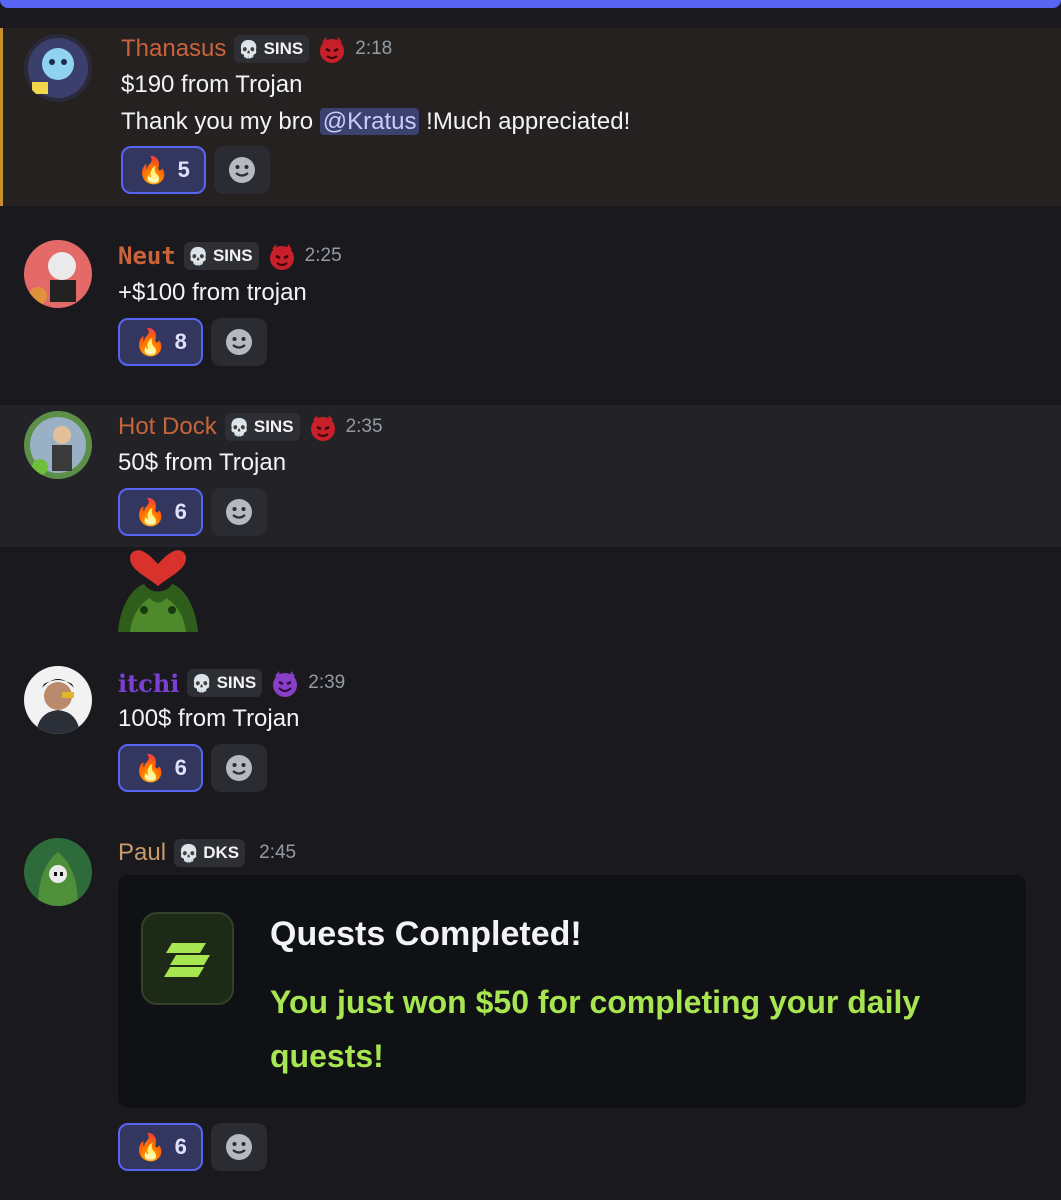 The height and width of the screenshot is (1200, 1061). Describe the element at coordinates (530, 732) in the screenshot. I see `message-itchi: itchi 💀 SINS 2:39 100$ from Trojan 🔥 6` at that location.